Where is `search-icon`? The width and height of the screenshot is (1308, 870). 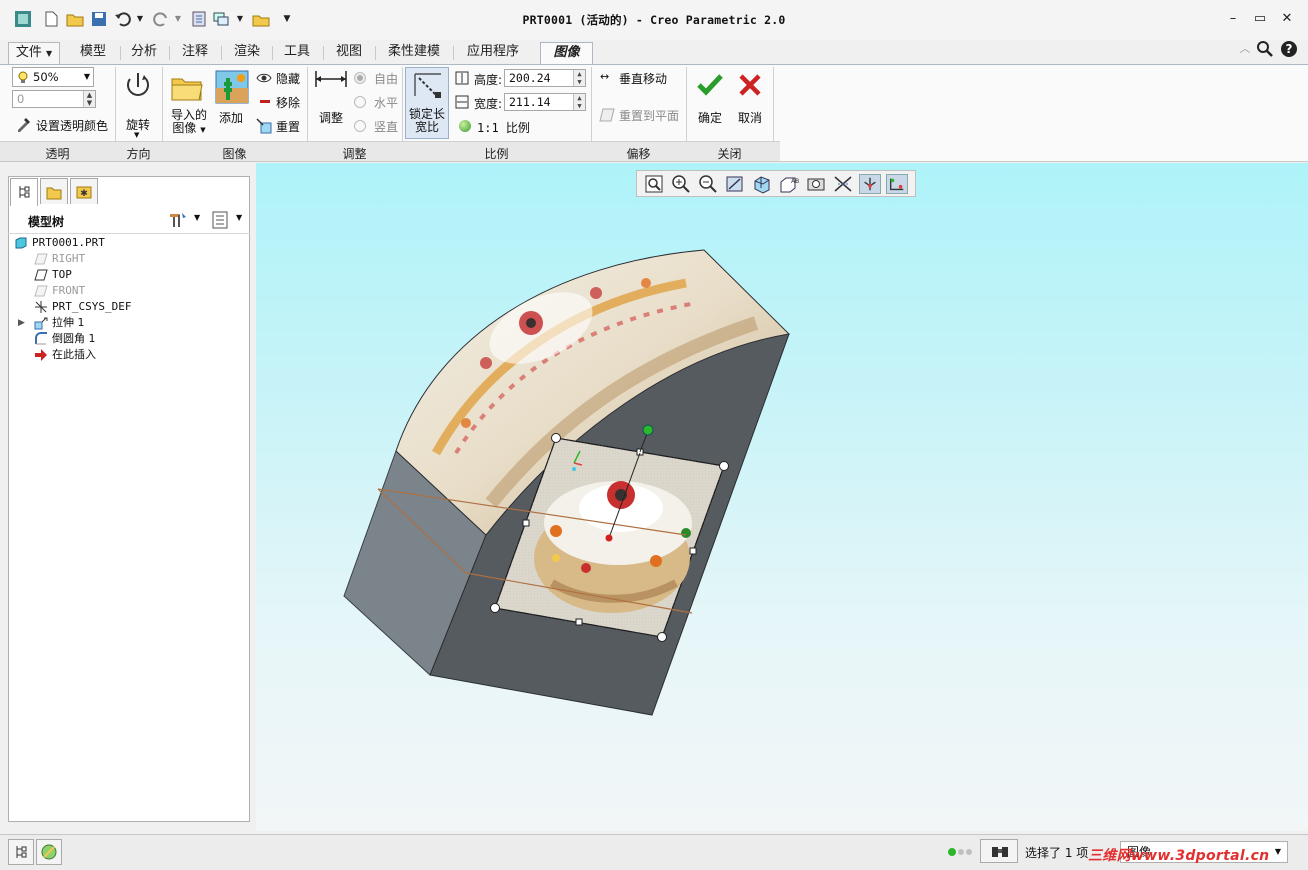 search-icon is located at coordinates (1265, 49).